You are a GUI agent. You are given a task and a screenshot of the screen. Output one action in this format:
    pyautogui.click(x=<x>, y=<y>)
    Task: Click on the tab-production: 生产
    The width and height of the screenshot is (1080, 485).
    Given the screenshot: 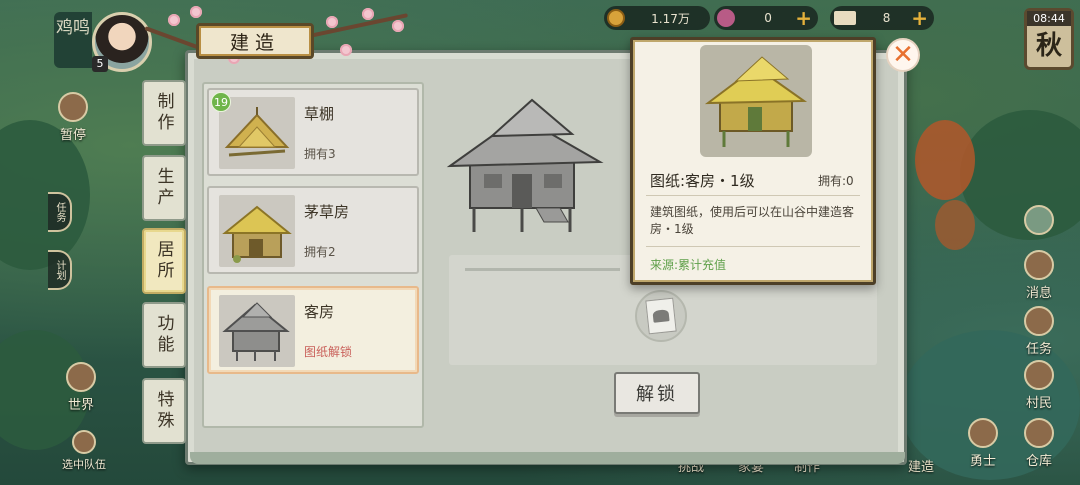 What is the action you would take?
    pyautogui.click(x=164, y=188)
    